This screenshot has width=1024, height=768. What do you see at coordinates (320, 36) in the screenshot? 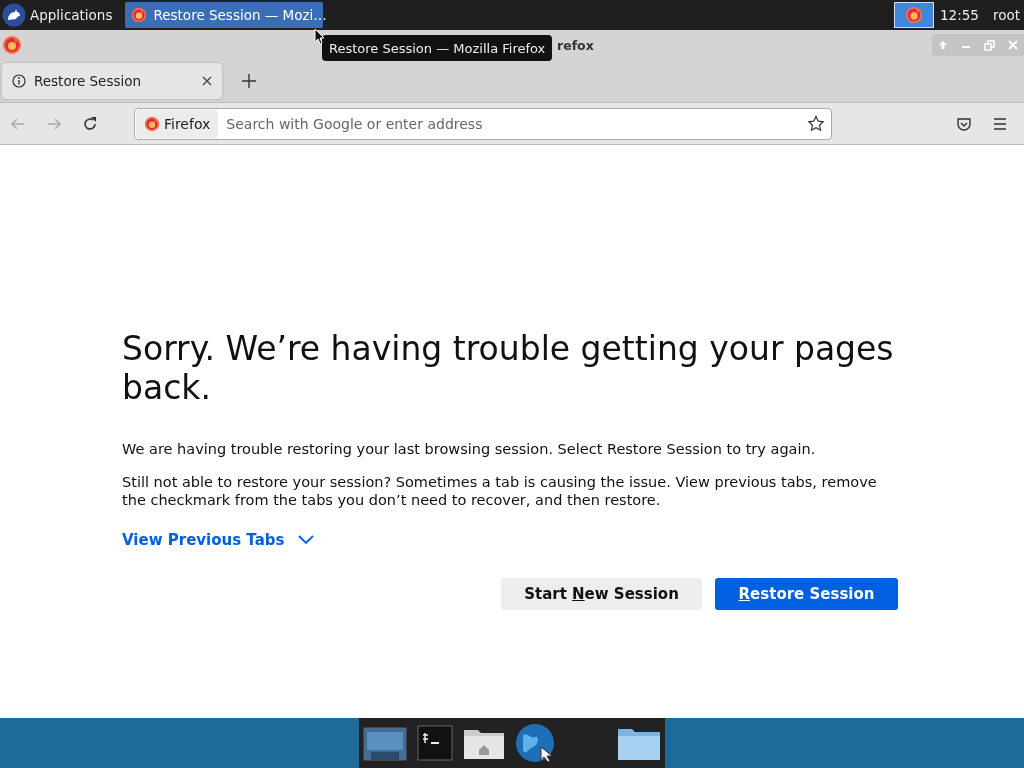
I see `mouse-pointer-icon` at bounding box center [320, 36].